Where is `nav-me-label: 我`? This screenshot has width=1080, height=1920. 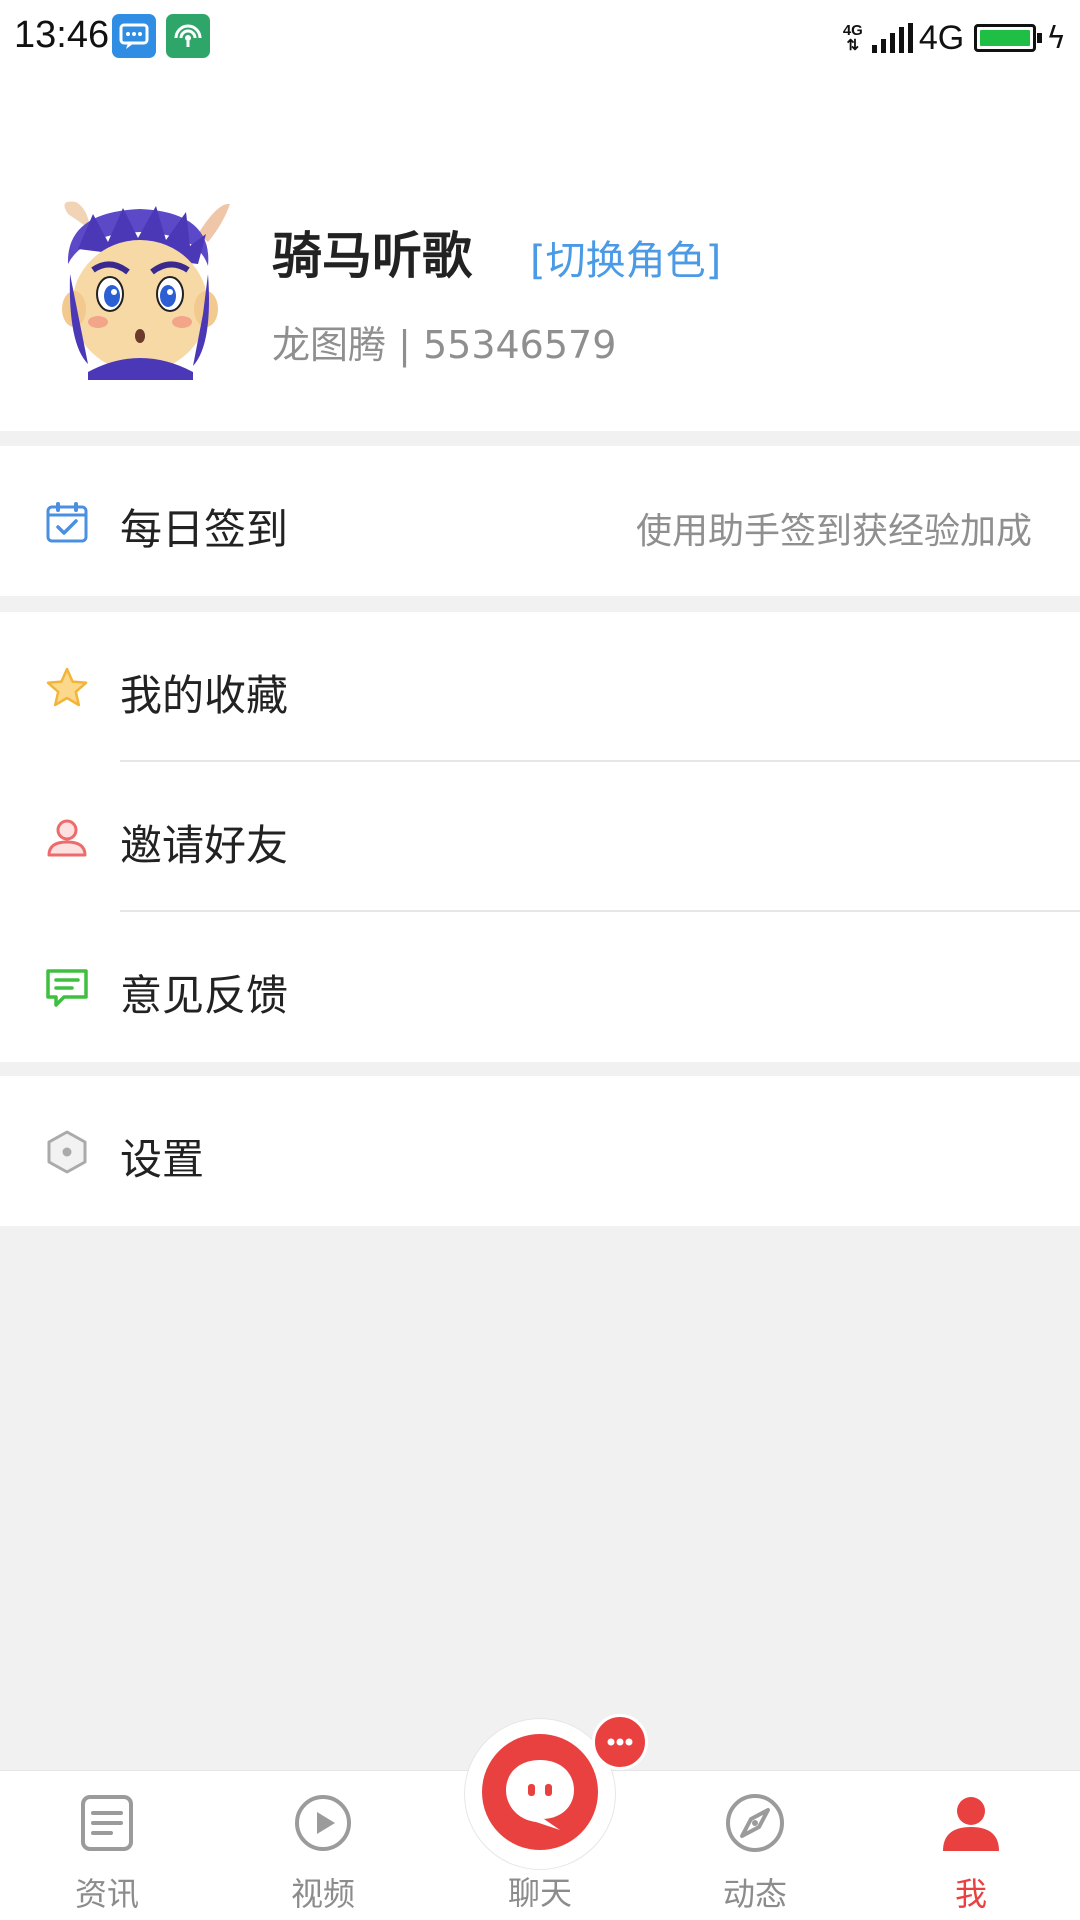
nav-me-label: 我 is located at coordinates (970, 1894).